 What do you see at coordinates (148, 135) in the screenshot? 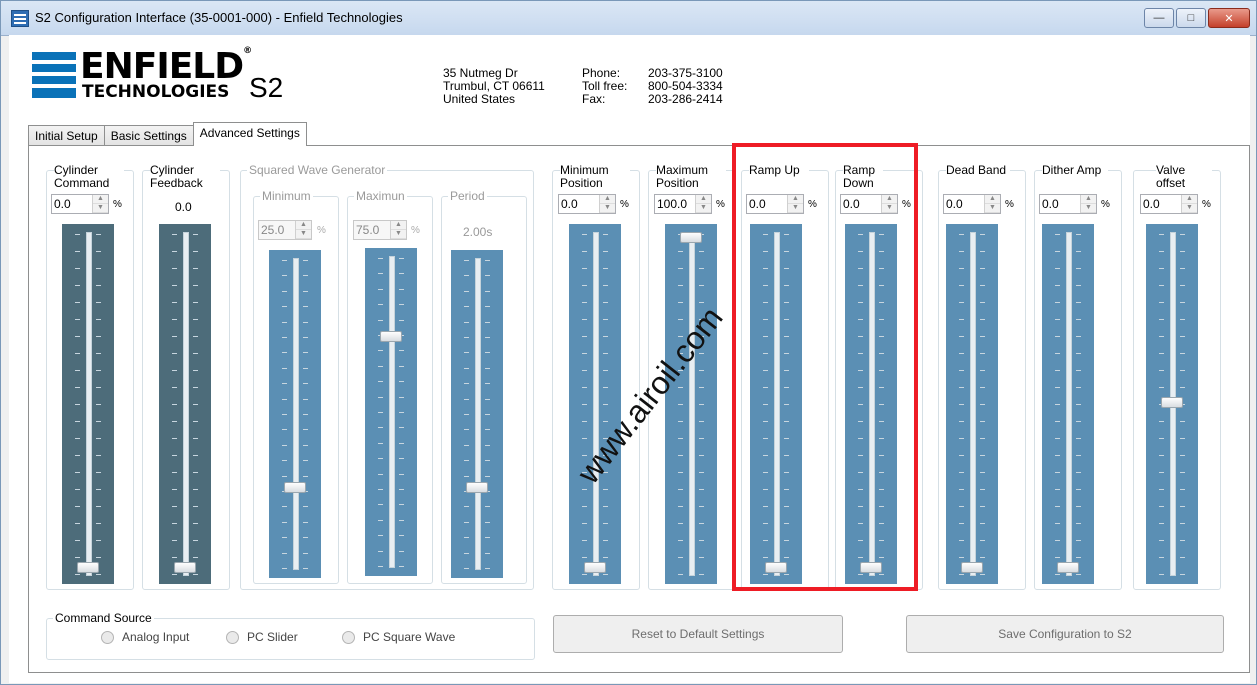
I see `tab-basic-settings: Basic Settings` at bounding box center [148, 135].